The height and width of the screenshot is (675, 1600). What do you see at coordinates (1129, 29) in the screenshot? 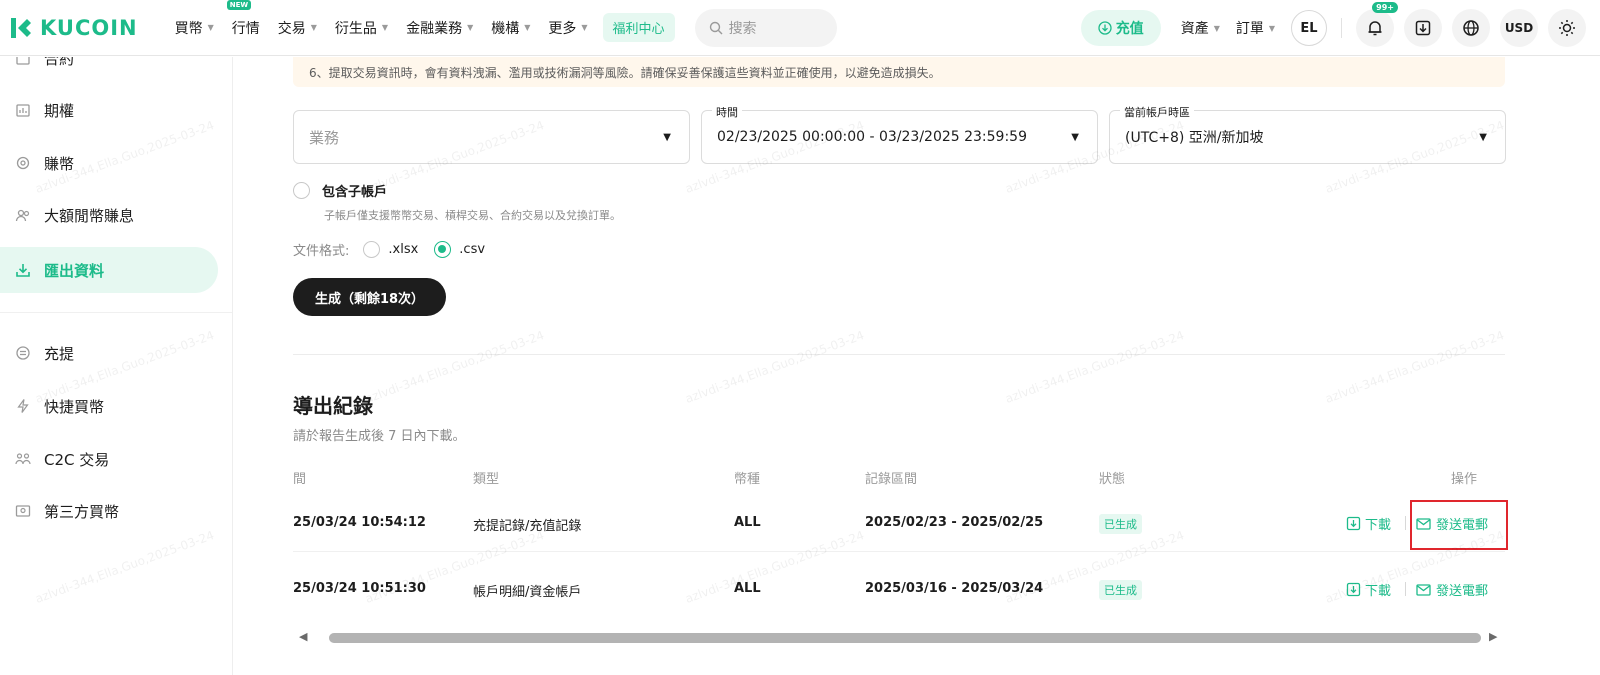
I see `deposit-label: 充值` at bounding box center [1129, 29].